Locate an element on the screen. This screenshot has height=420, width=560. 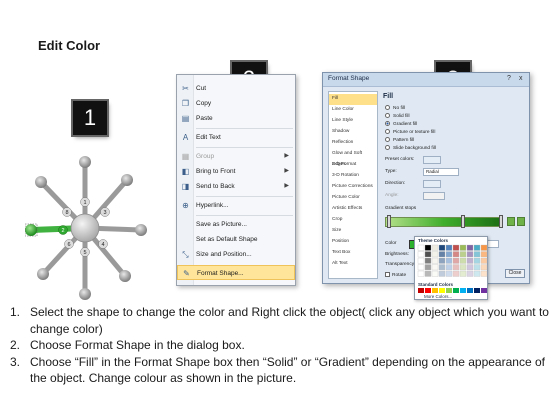
category-crop: Crop is located at coordinates (353, 220).